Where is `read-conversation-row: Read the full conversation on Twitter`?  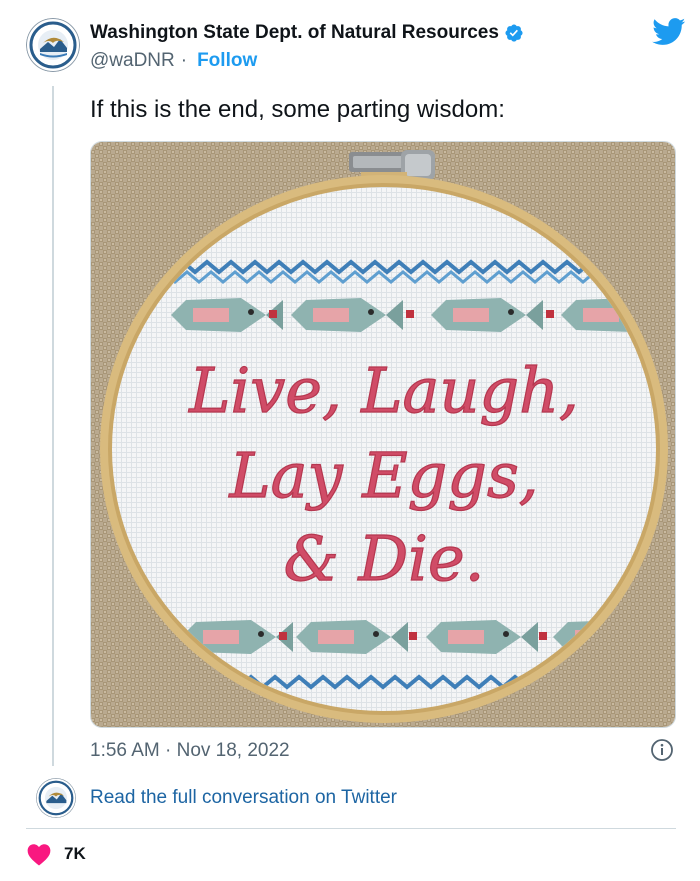
read-conversation-row: Read the full conversation on Twitter is located at coordinates (356, 798).